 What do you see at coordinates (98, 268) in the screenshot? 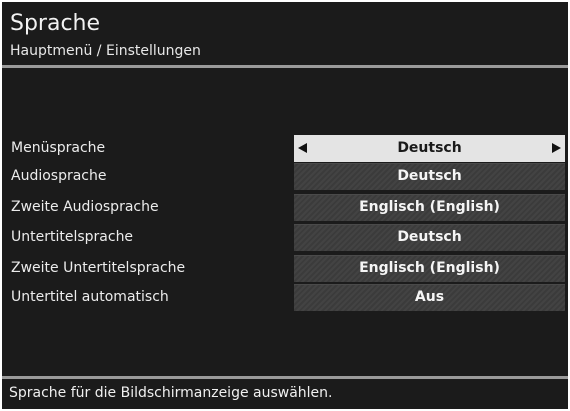
I see `setting-label: Zweite Untertitelsprache` at bounding box center [98, 268].